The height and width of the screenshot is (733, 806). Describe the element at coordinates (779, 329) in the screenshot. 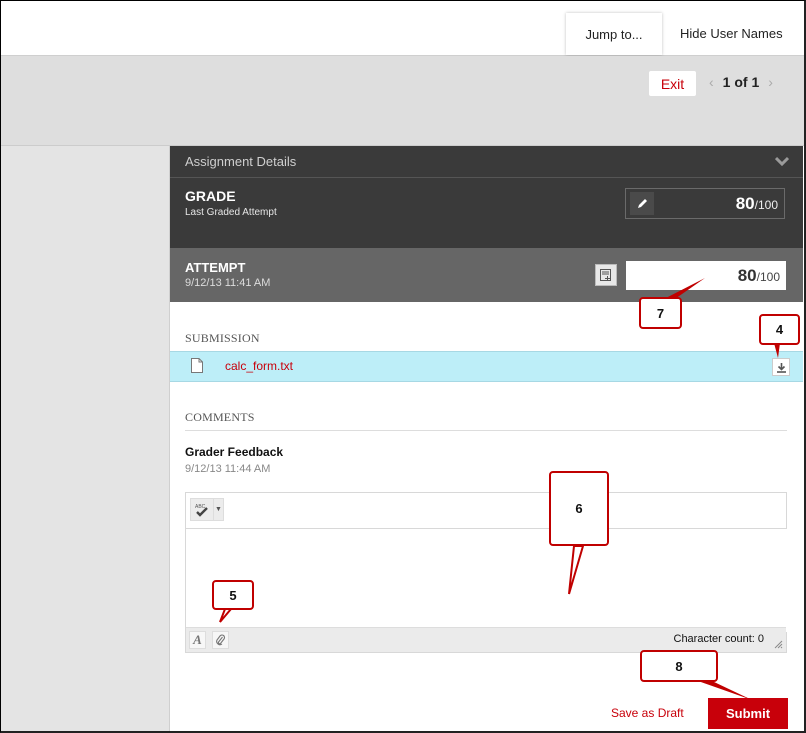

I see `callout-4: 4` at that location.